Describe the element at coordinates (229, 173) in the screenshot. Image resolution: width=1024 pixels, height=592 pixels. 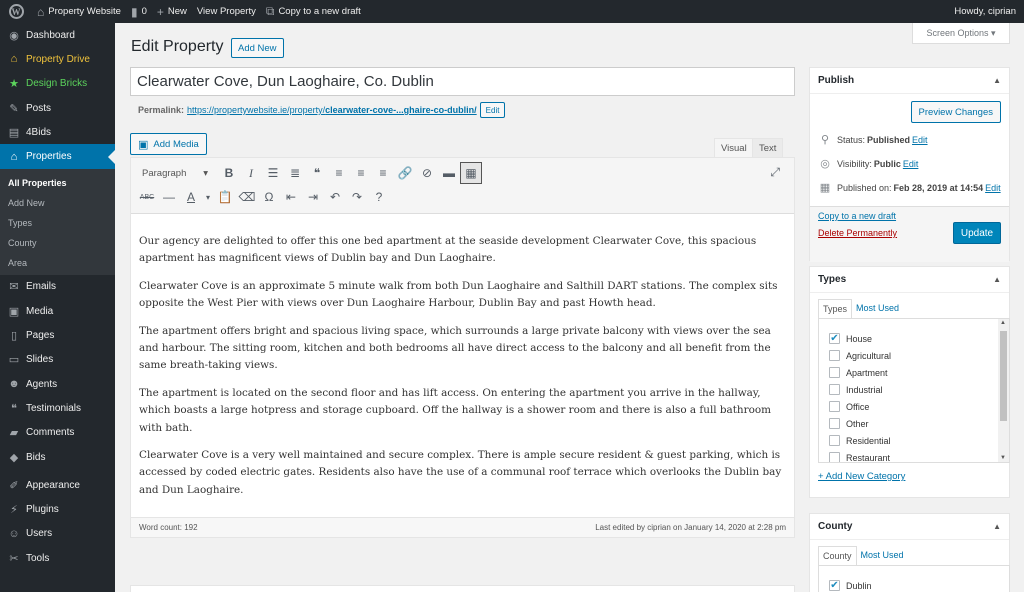
I see `bold-icon: B` at that location.